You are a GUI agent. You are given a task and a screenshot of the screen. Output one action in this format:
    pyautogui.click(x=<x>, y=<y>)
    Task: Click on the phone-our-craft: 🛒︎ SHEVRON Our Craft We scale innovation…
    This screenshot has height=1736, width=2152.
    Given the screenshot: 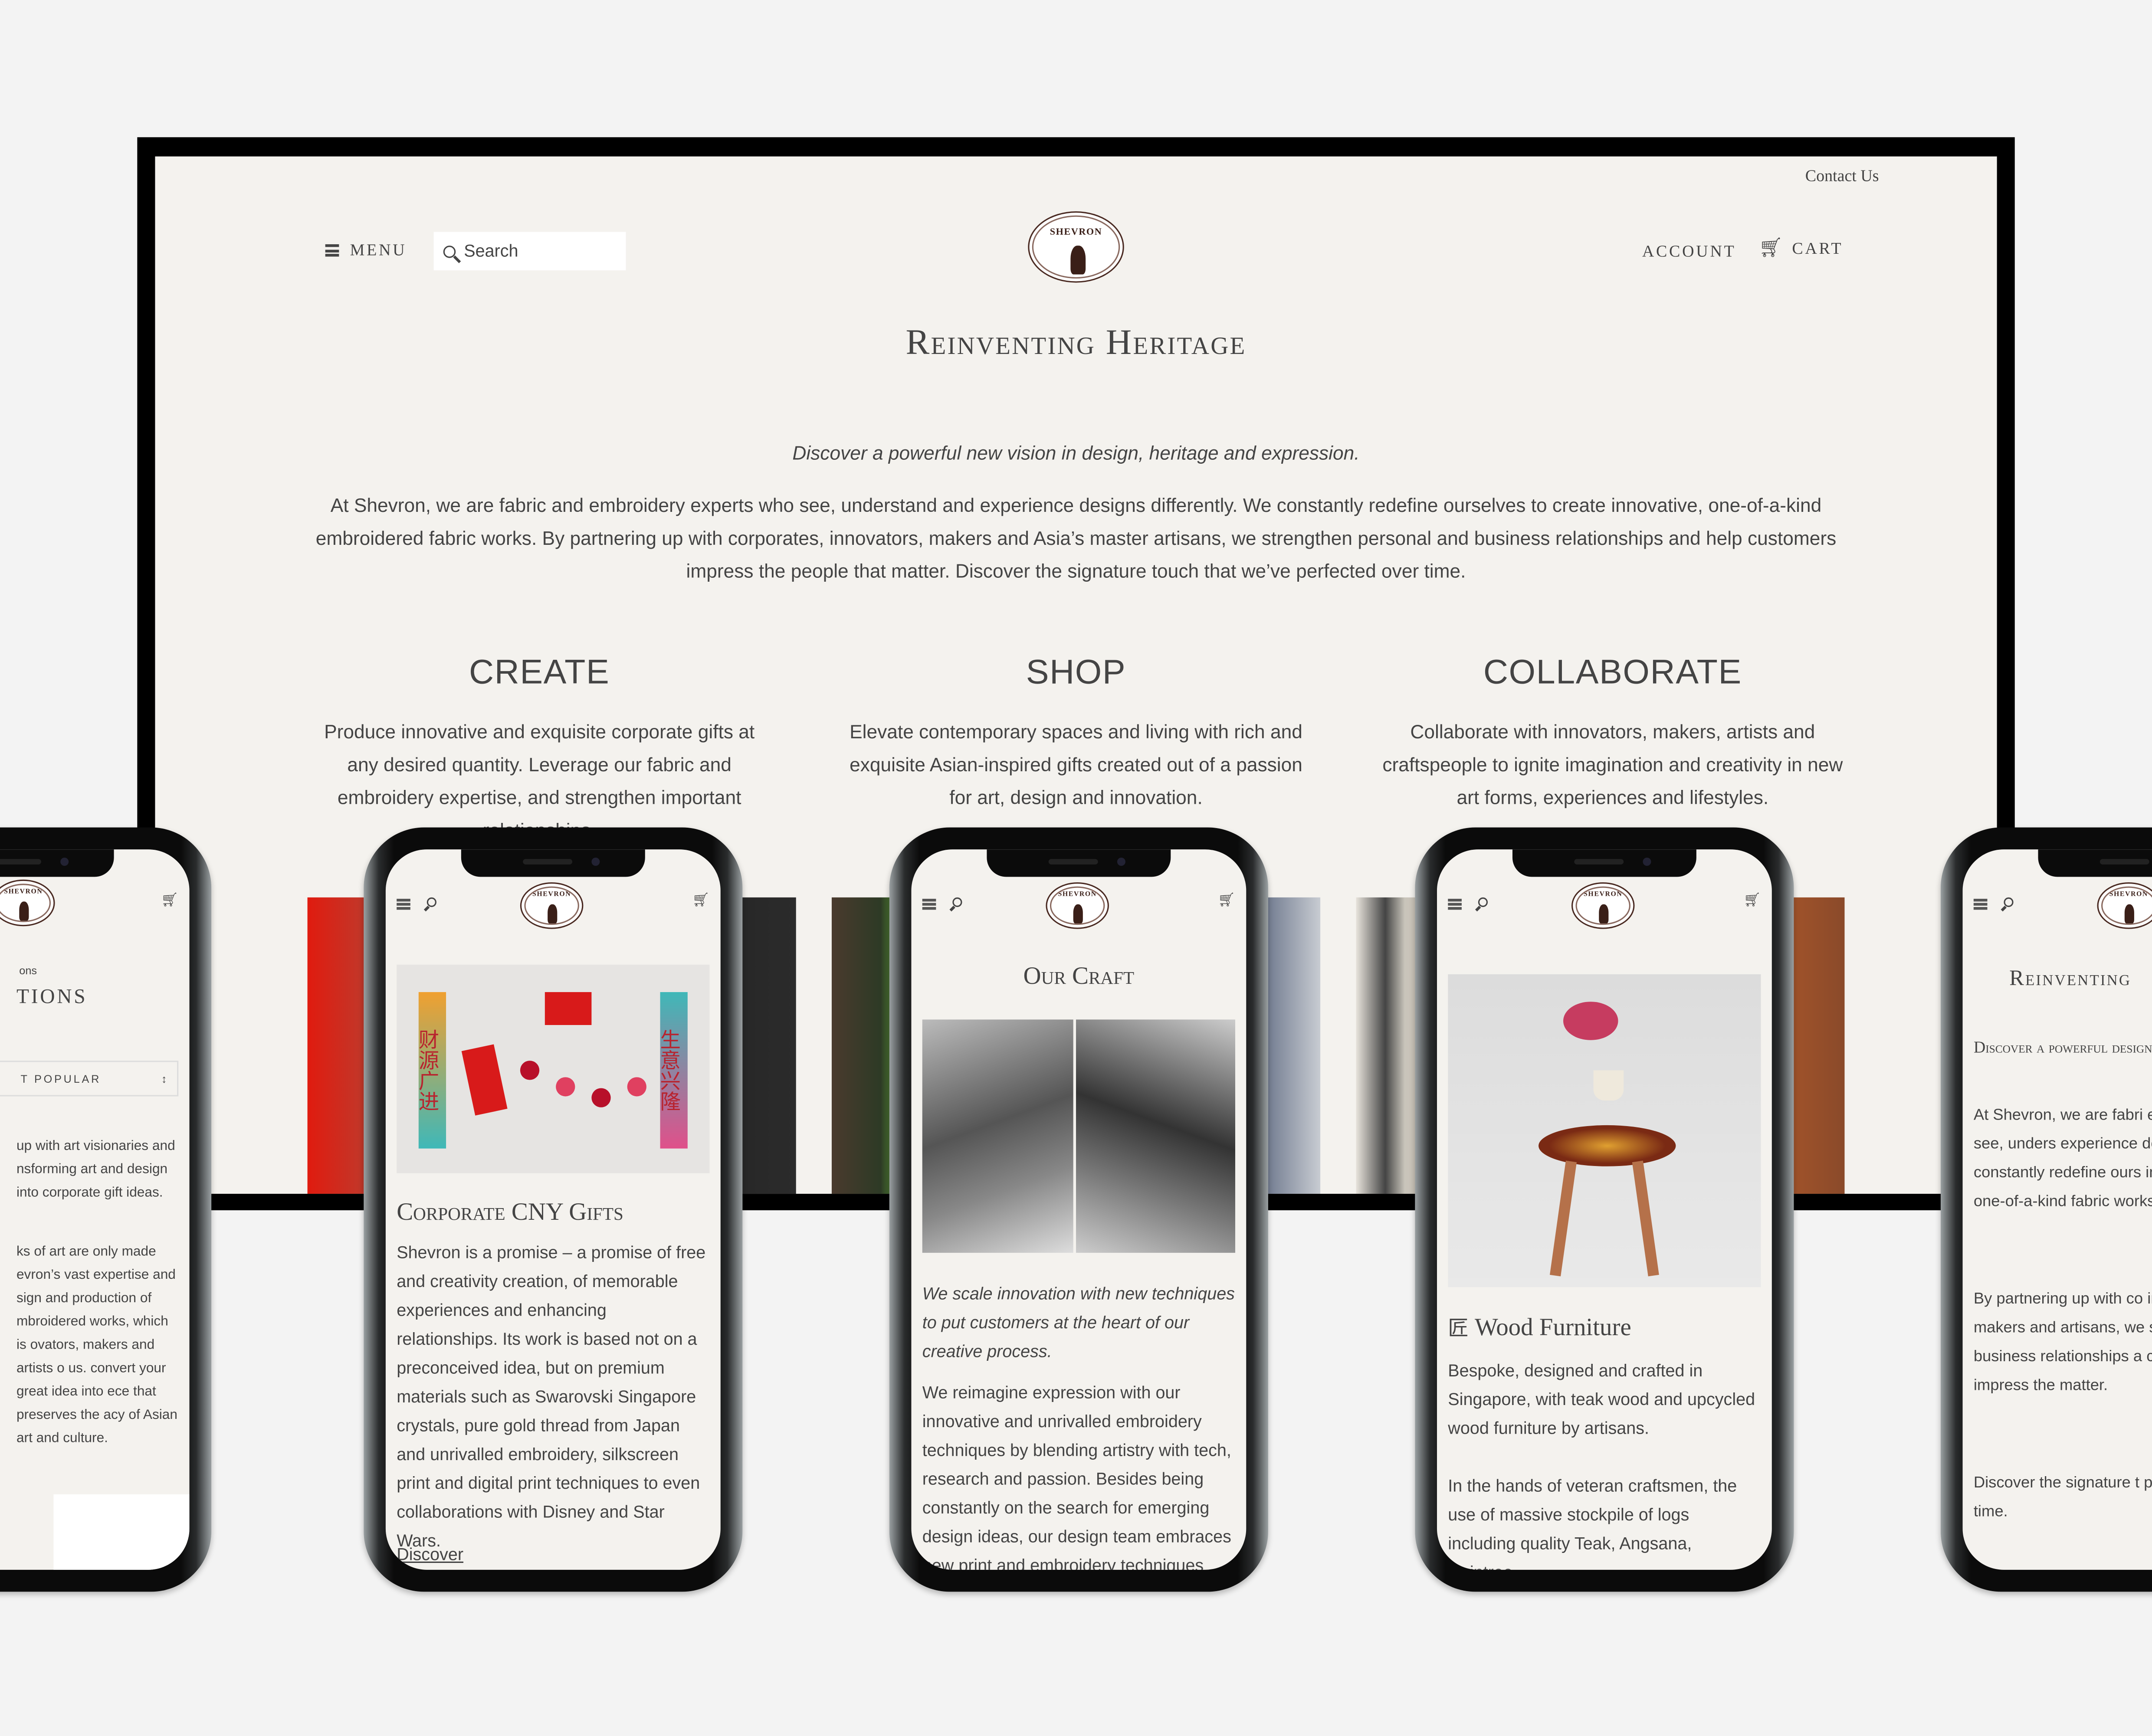 What is the action you would take?
    pyautogui.click(x=1078, y=1210)
    